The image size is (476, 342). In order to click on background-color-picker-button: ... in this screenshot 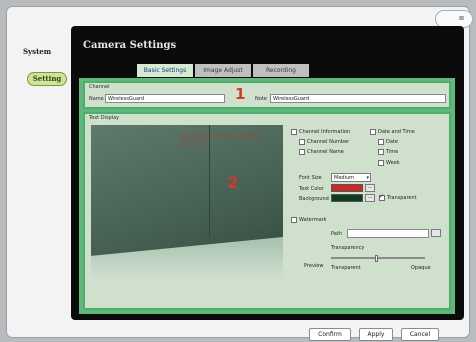, I will do `click(370, 198)`.